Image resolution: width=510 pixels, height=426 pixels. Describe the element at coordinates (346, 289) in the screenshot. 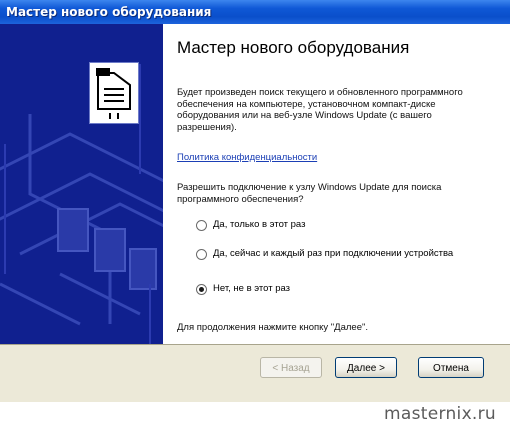

I see `radio-option-no: Нет, не в этот раз` at that location.